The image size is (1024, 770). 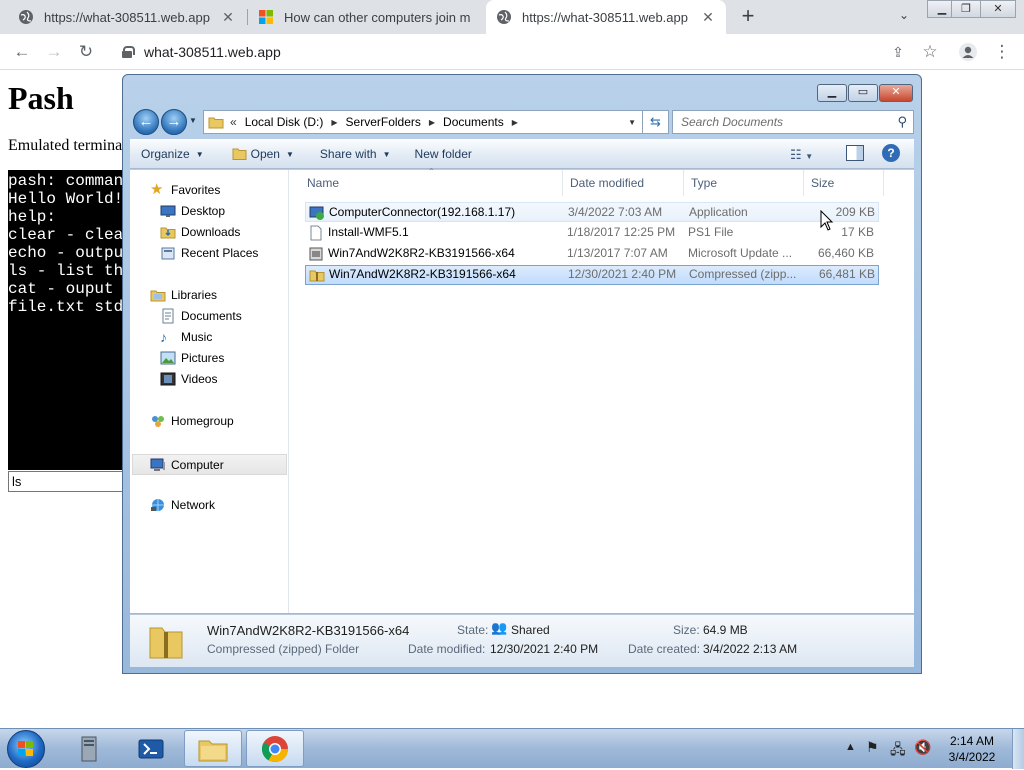 What do you see at coordinates (732, 122) in the screenshot?
I see `search-placeholder: Search Documents` at bounding box center [732, 122].